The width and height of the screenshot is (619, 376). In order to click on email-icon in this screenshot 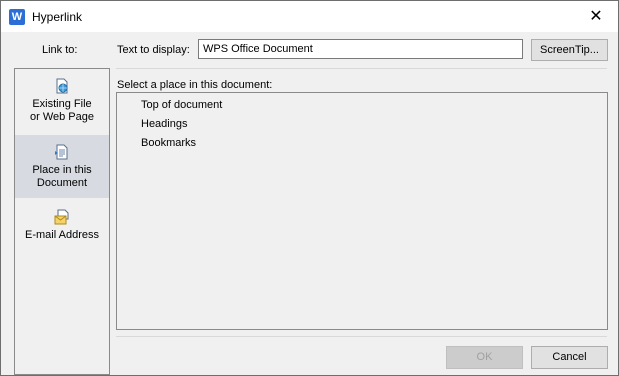, I will do `click(61, 217)`.